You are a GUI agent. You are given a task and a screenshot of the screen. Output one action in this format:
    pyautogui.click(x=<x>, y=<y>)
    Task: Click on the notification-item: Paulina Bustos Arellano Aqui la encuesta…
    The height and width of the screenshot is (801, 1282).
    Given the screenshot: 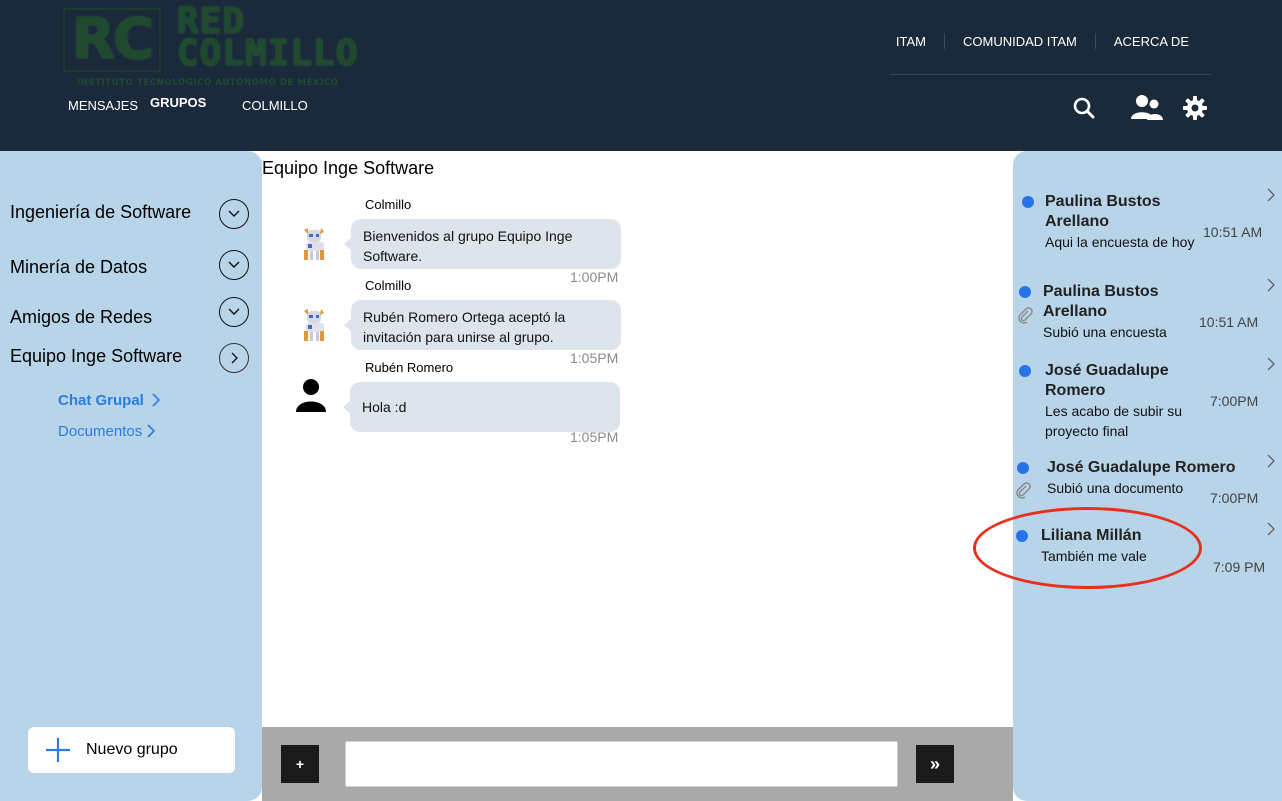 What is the action you would take?
    pyautogui.click(x=1147, y=232)
    